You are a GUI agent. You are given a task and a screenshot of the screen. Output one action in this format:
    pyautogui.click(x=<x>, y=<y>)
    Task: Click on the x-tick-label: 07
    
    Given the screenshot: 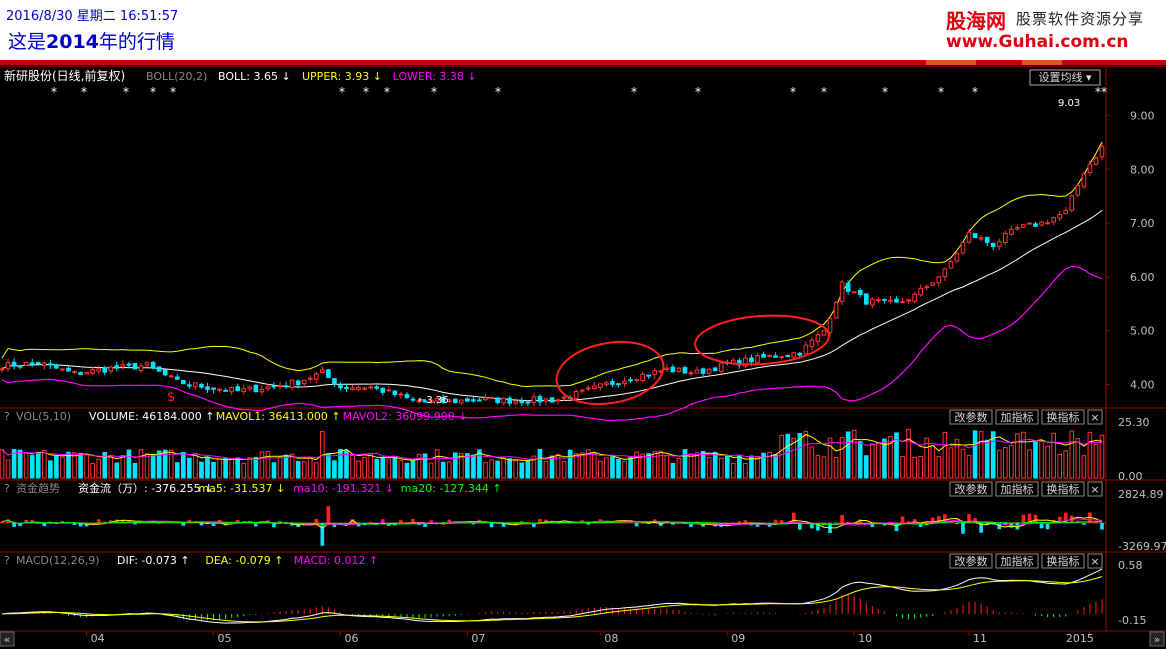 What is the action you would take?
    pyautogui.click(x=478, y=638)
    